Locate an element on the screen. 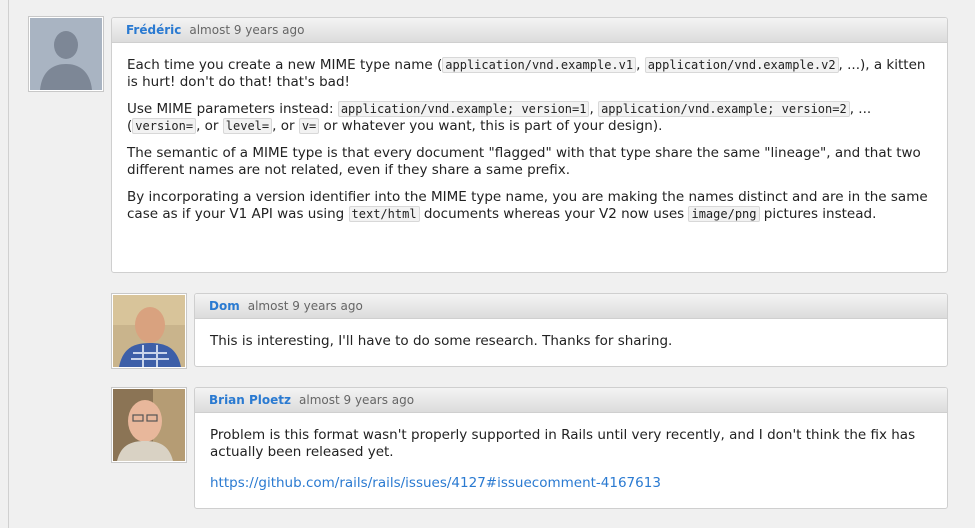 The width and height of the screenshot is (975, 528). comment-header: Brian Ploetz almost 9 years ago is located at coordinates (571, 400).